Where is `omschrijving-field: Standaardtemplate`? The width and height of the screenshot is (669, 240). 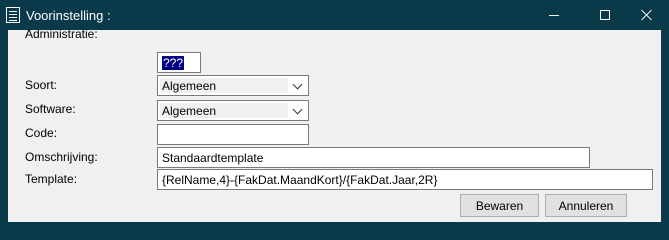
omschrijving-field: Standaardtemplate is located at coordinates (373, 157).